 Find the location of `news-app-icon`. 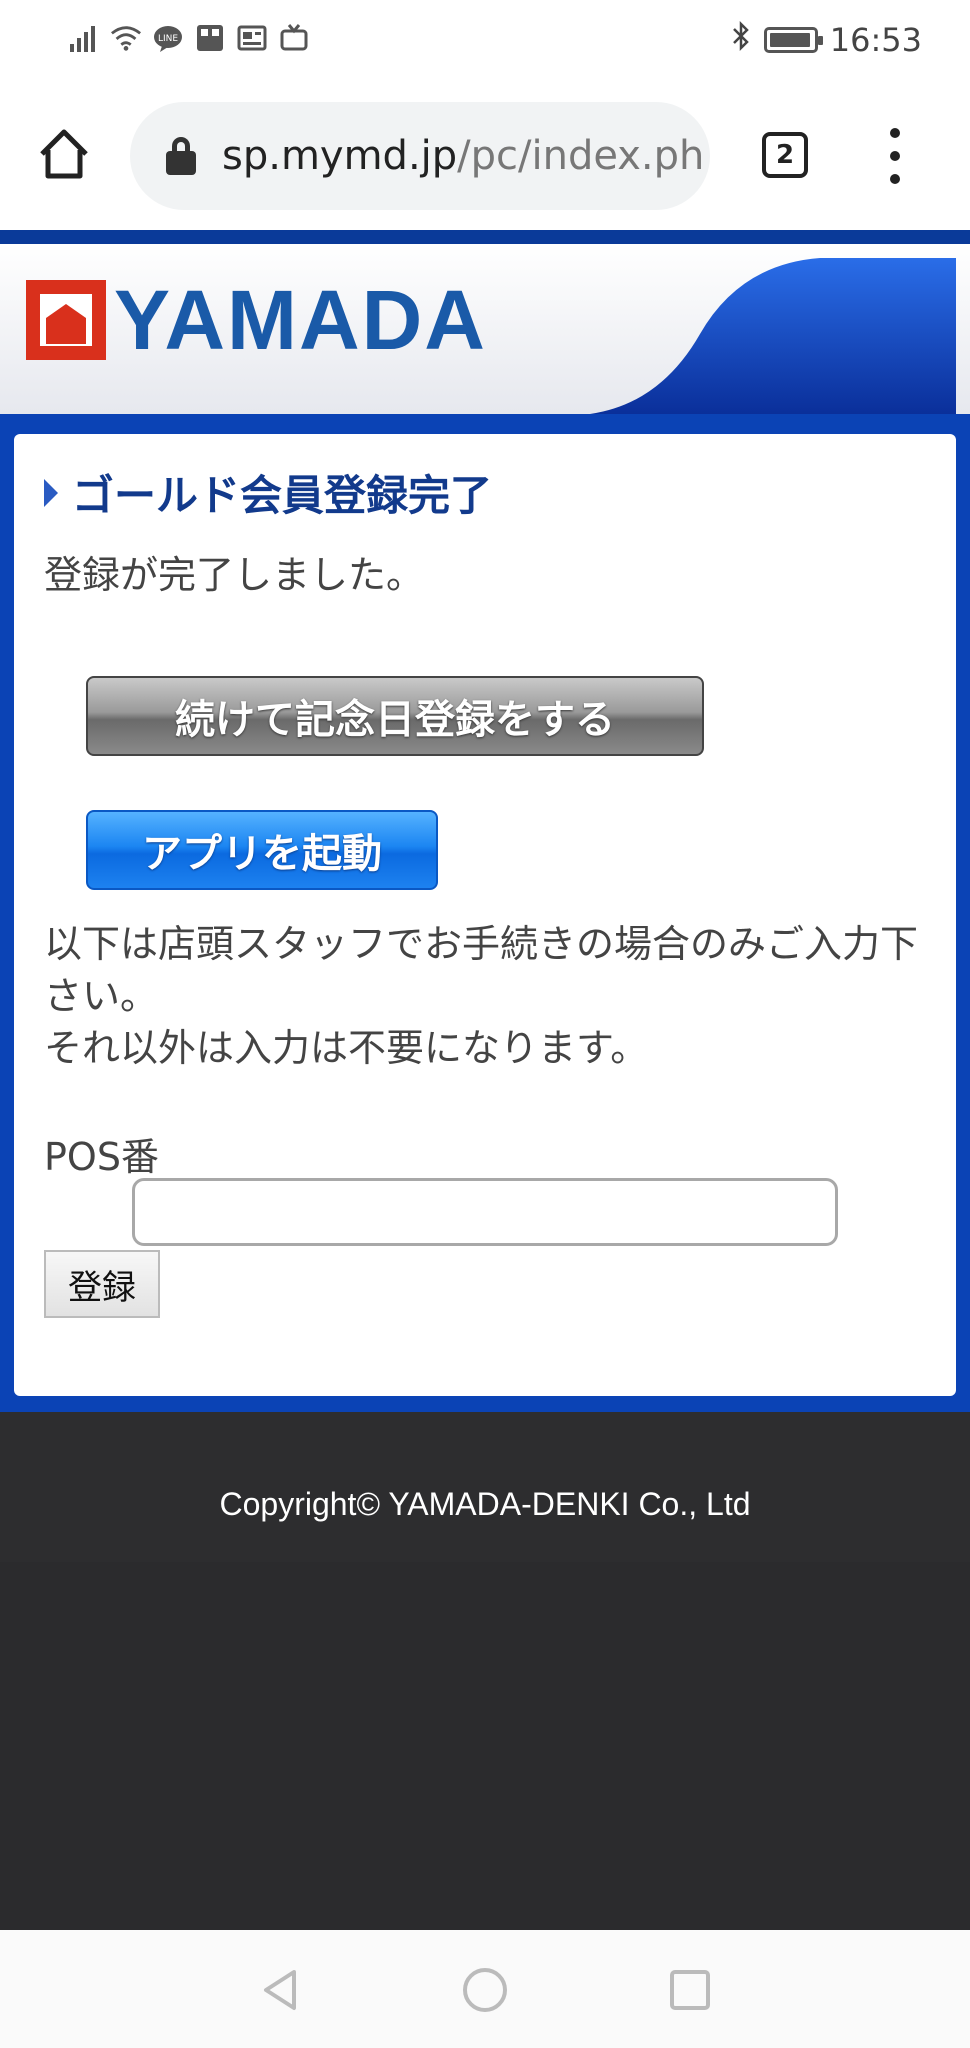

news-app-icon is located at coordinates (252, 38).